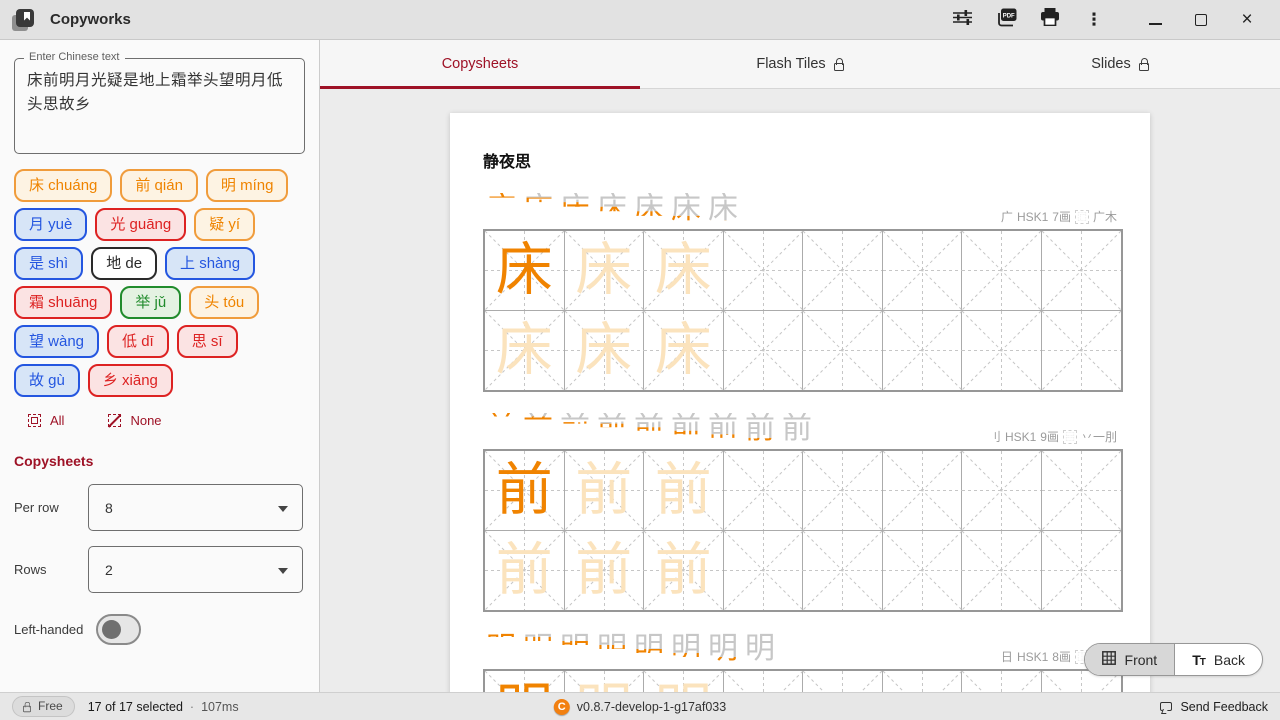 This screenshot has width=1280, height=720. Describe the element at coordinates (46, 420) in the screenshot. I see `select-all-button: All` at that location.